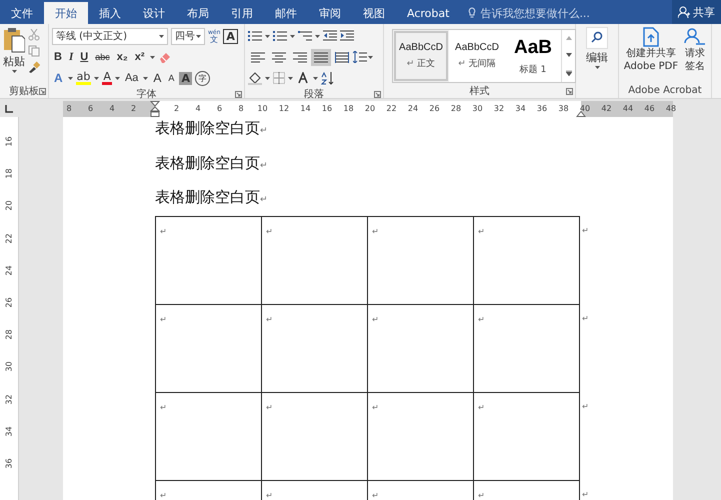 This screenshot has width=721, height=500. I want to click on highlight-button: ab, so click(84, 78).